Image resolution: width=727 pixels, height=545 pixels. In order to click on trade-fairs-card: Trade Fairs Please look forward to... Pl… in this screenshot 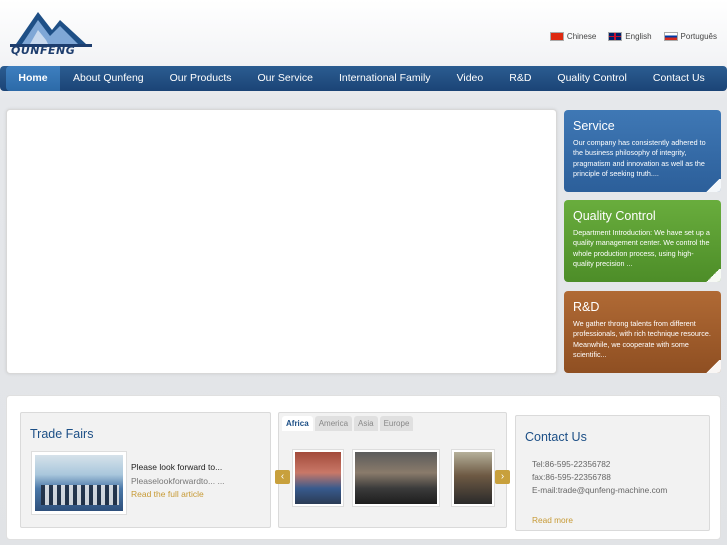, I will do `click(145, 470)`.